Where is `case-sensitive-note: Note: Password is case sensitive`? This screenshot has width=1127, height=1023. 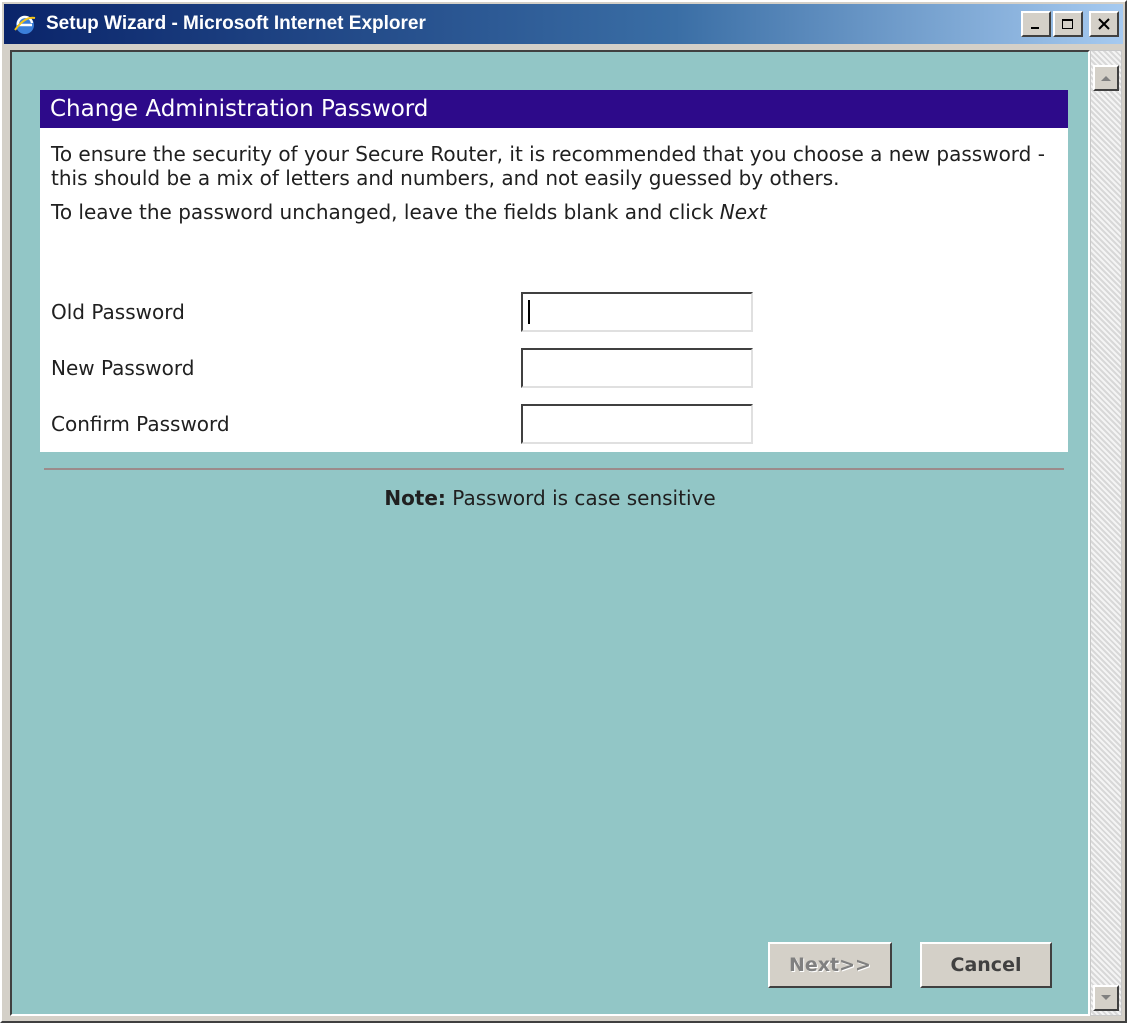 case-sensitive-note: Note: Password is case sensitive is located at coordinates (550, 498).